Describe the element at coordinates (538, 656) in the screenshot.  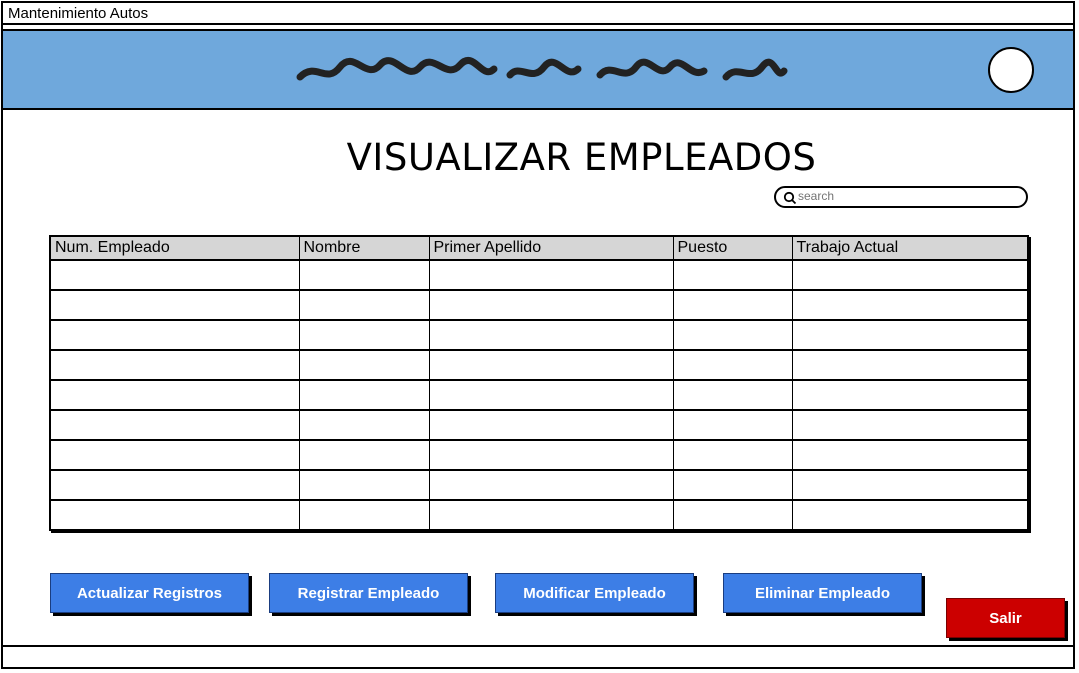
I see `footer-bar` at that location.